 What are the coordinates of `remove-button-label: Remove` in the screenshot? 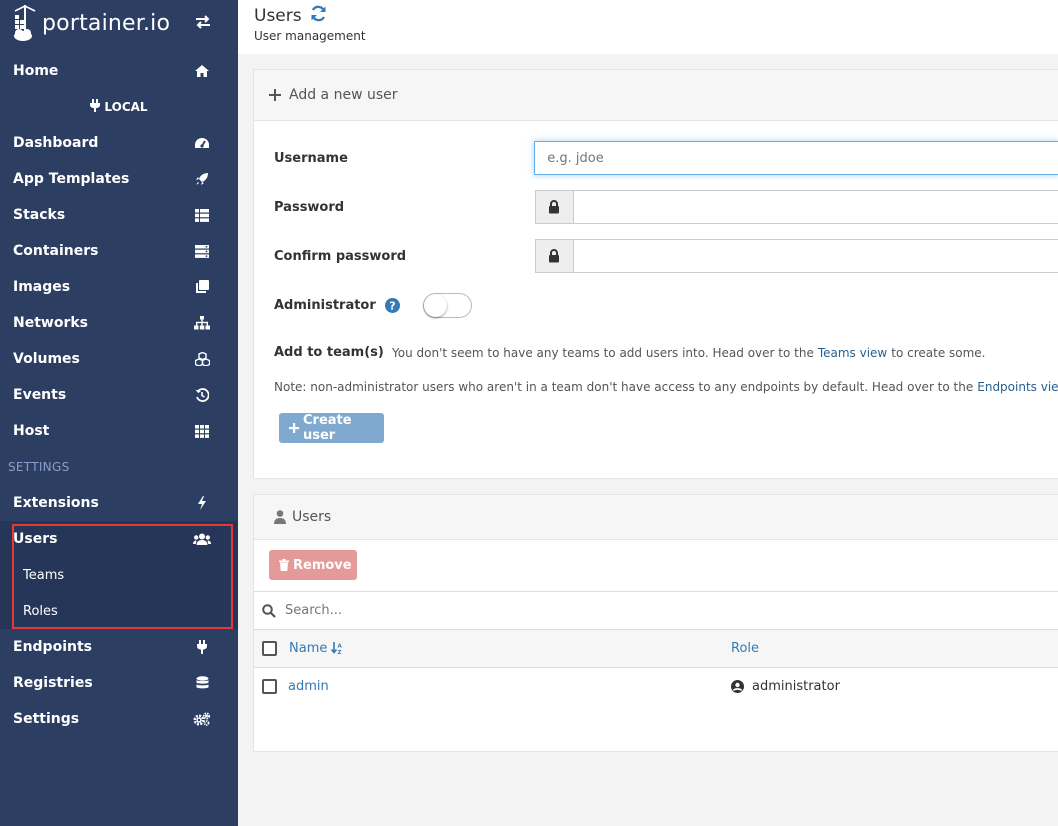 It's located at (322, 565).